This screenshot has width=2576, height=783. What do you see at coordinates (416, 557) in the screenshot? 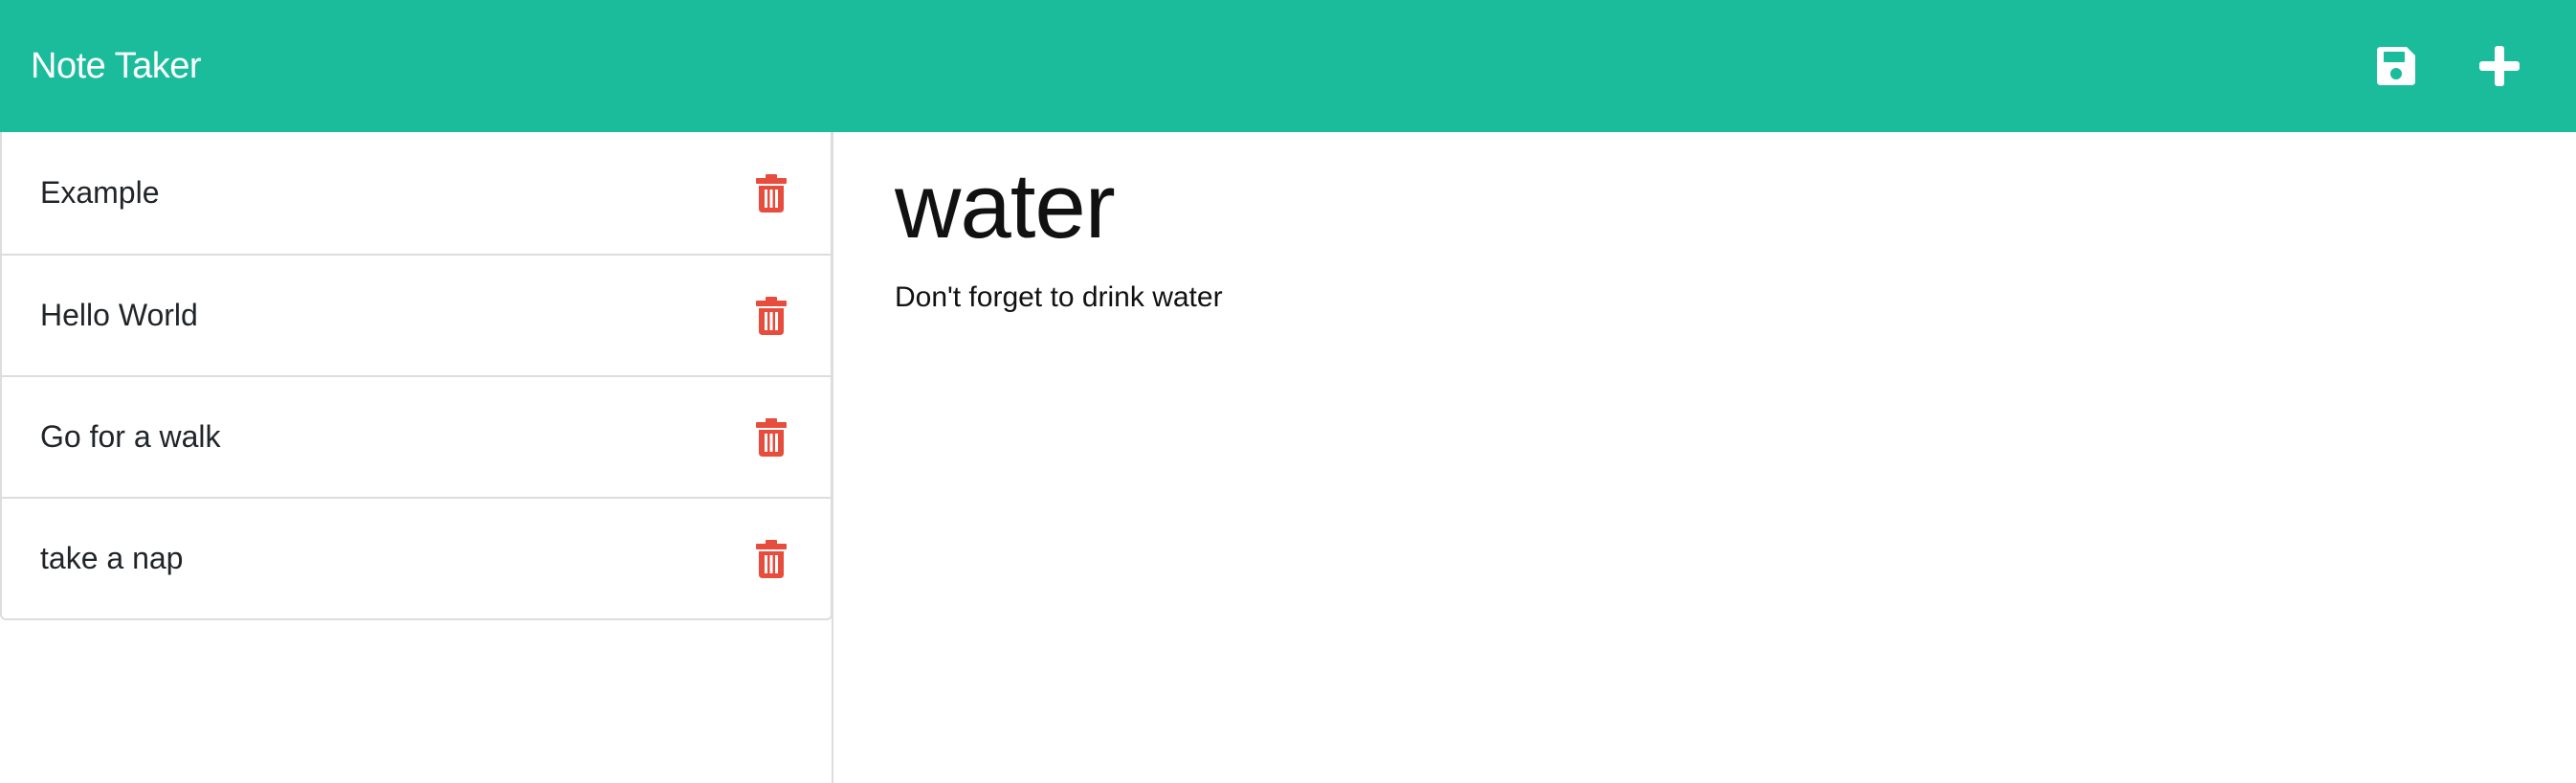
I see `list-item: take a nap` at bounding box center [416, 557].